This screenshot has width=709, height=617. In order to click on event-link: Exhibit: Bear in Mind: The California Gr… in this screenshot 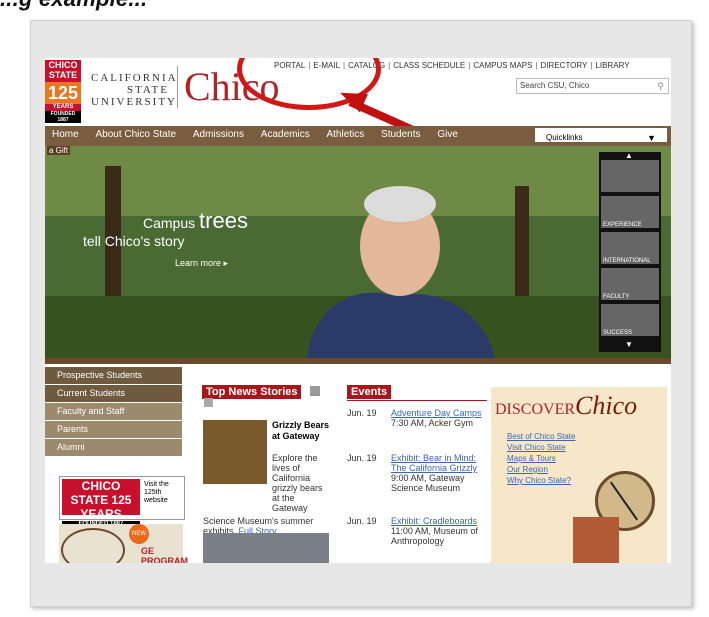, I will do `click(439, 463)`.